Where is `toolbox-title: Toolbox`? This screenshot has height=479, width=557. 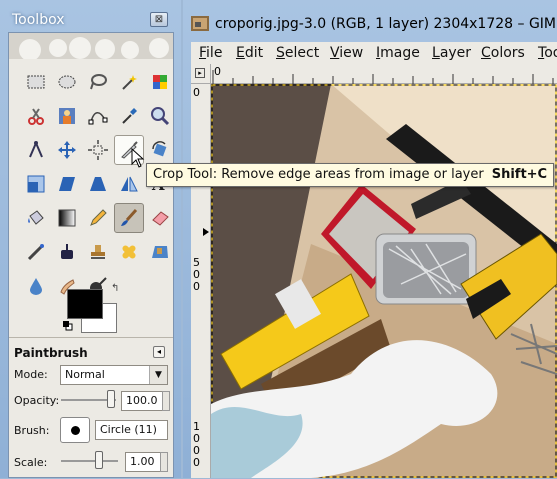 toolbox-title: Toolbox is located at coordinates (38, 20).